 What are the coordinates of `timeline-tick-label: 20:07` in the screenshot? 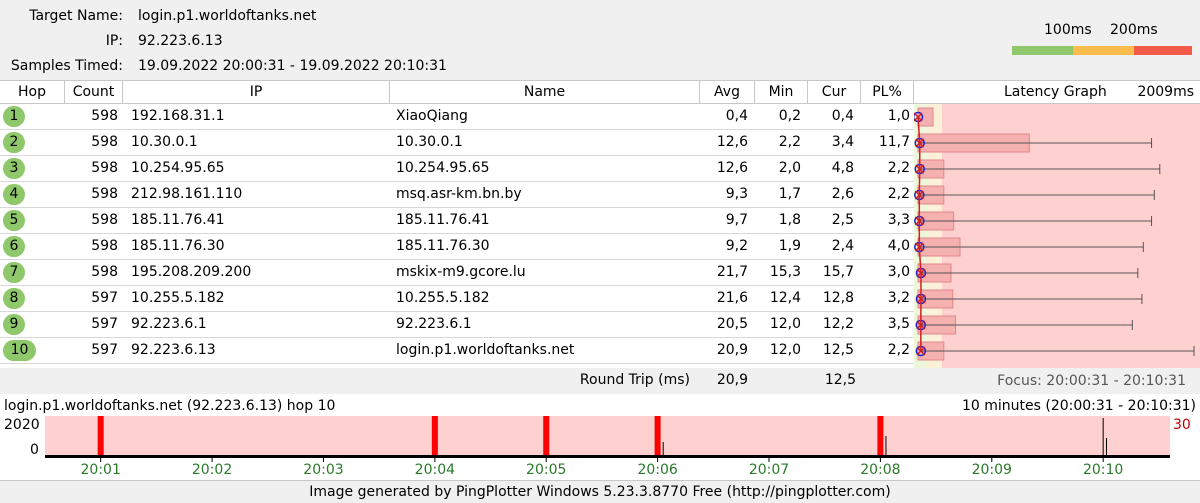 It's located at (769, 470).